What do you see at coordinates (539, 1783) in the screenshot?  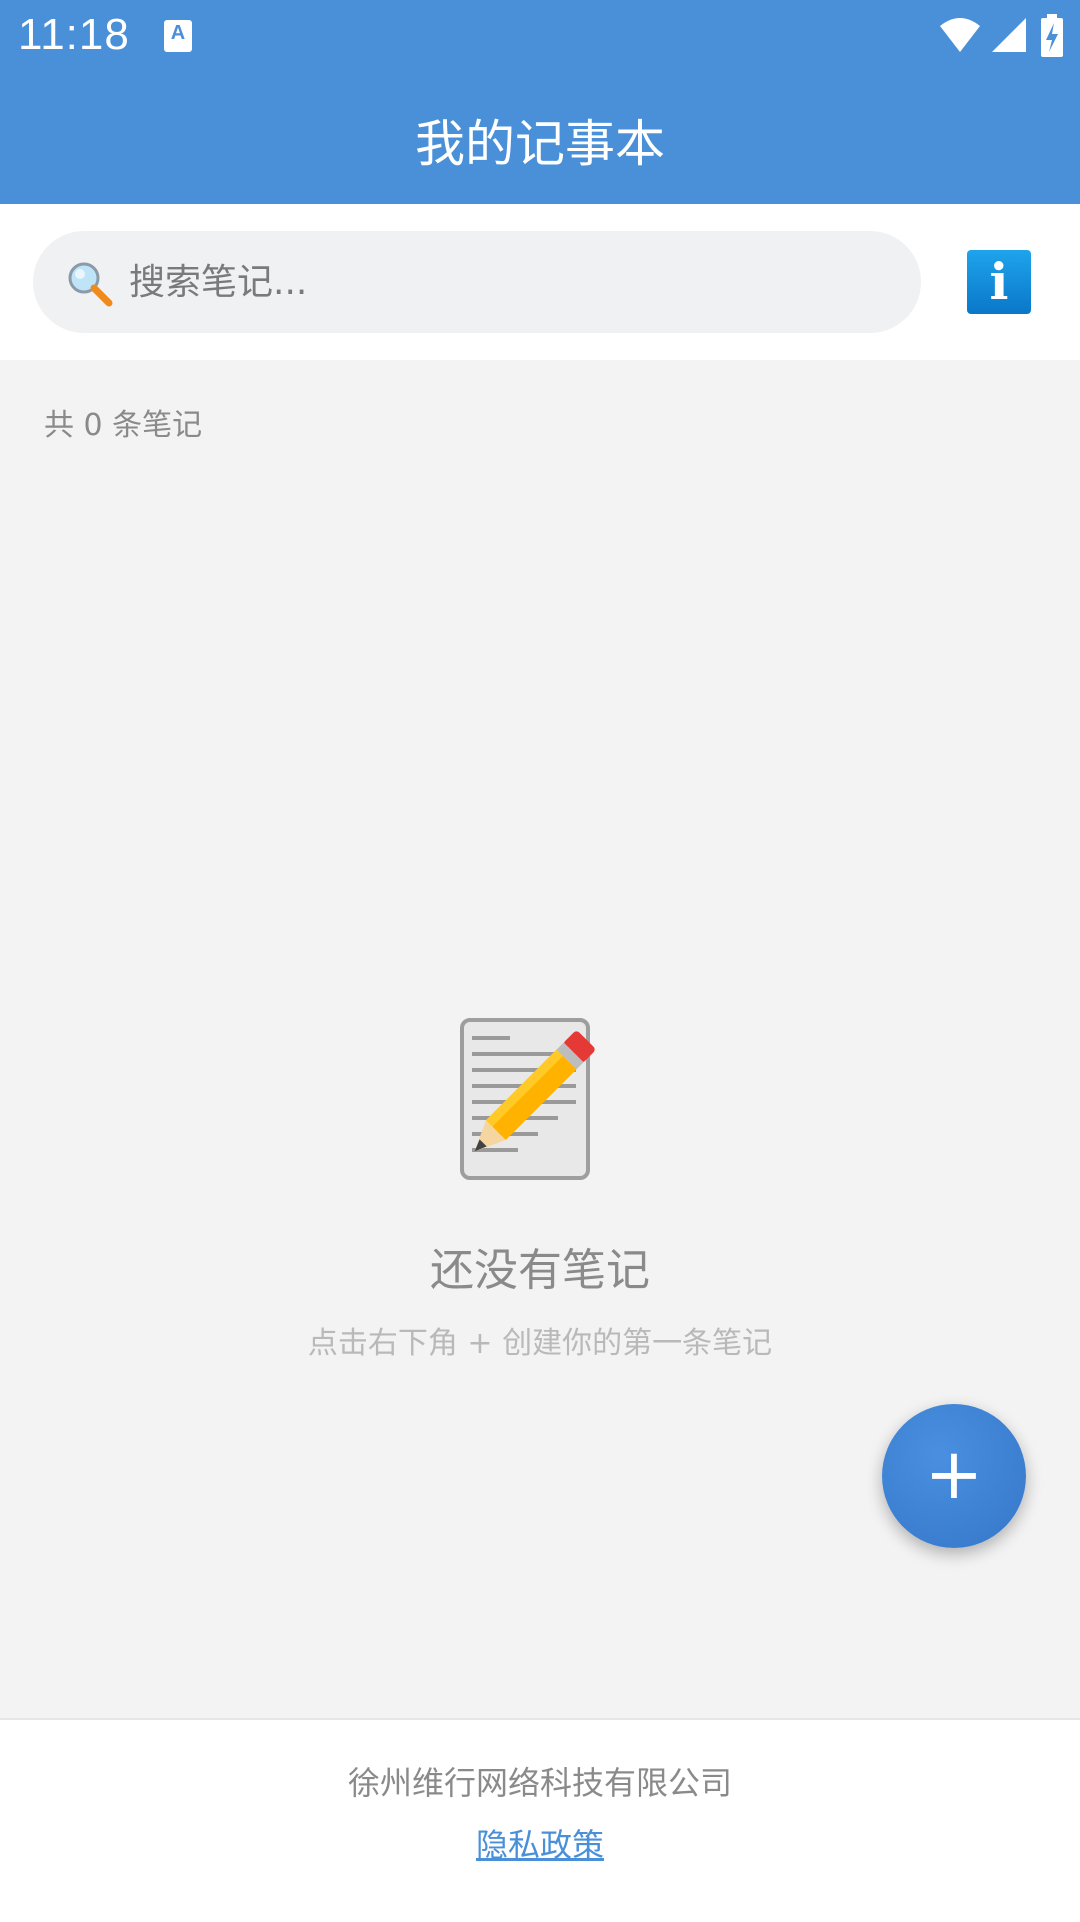 I see `company-name: 徐州维行网络科技有限公司` at bounding box center [539, 1783].